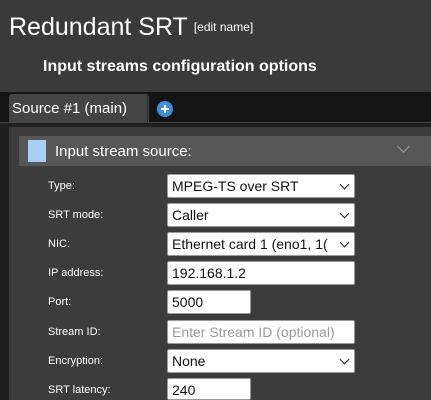 This screenshot has width=431, height=400. What do you see at coordinates (76, 215) in the screenshot?
I see `srt-mode-label: SRT mode:` at bounding box center [76, 215].